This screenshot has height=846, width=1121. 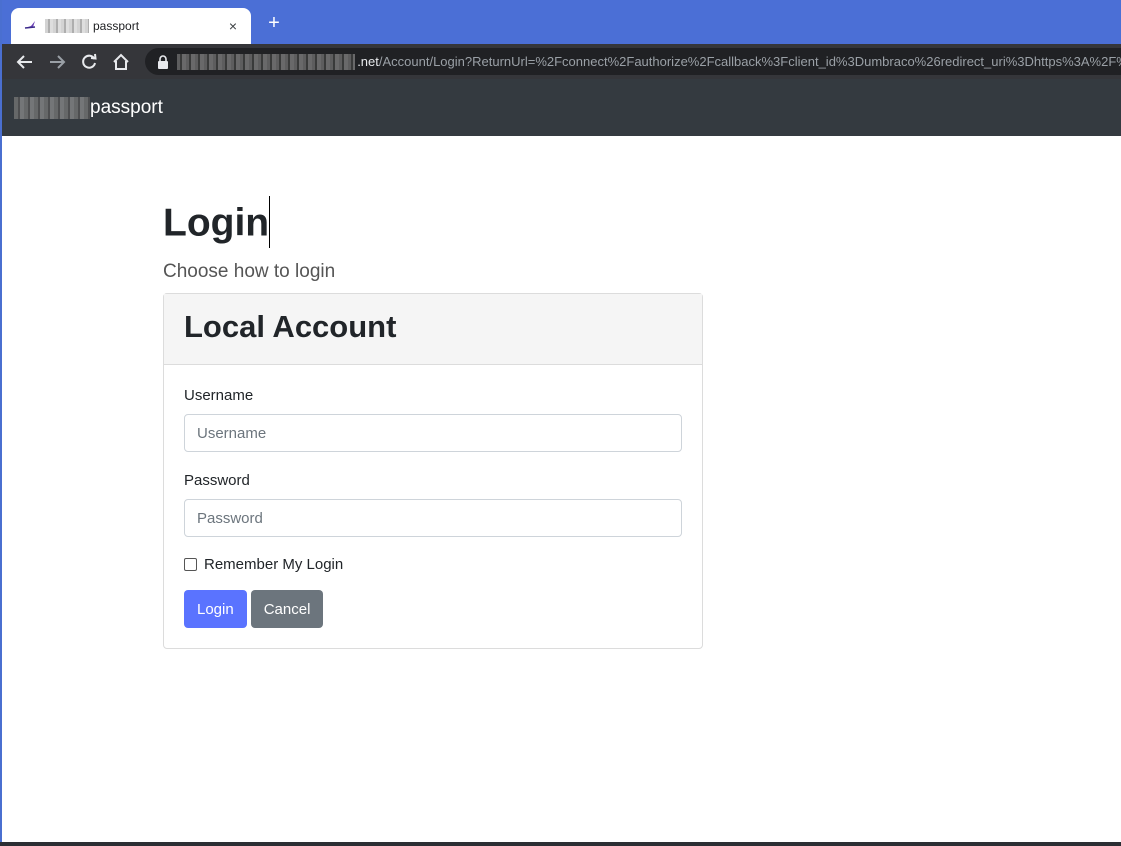 I want to click on site-navbar: passport, so click(x=561, y=107).